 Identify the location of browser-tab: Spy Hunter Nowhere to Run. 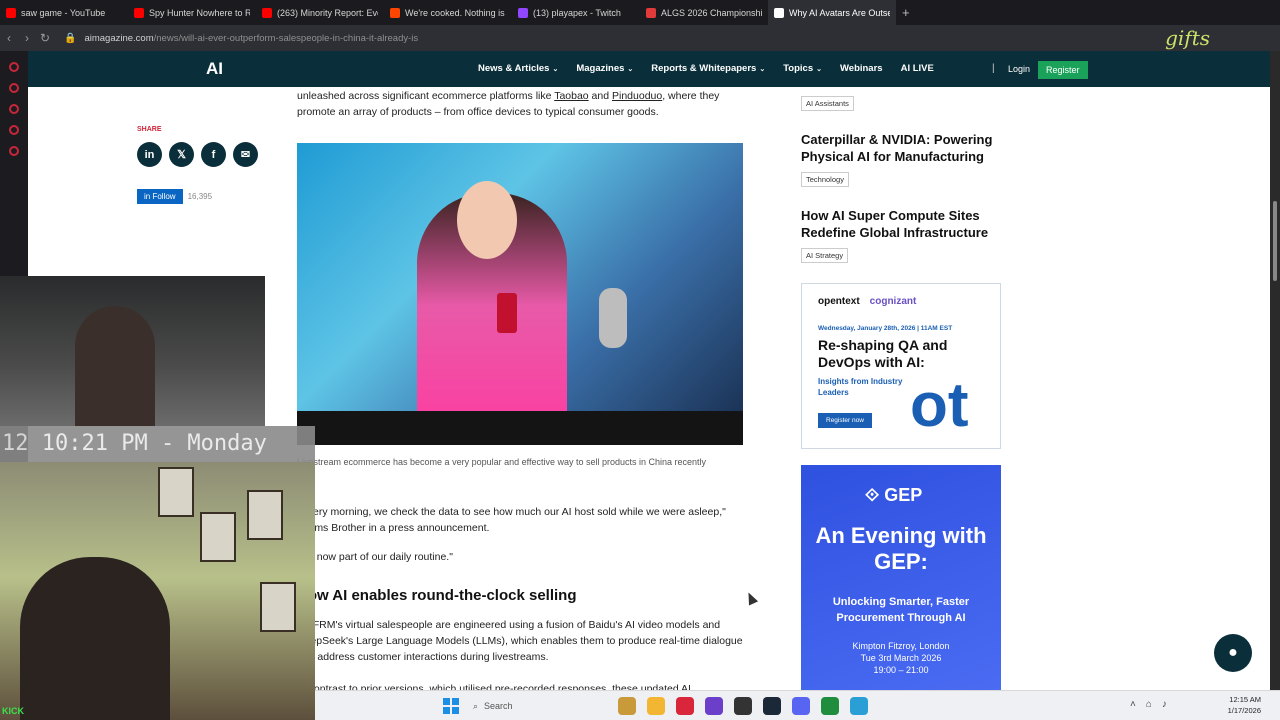
(192, 12).